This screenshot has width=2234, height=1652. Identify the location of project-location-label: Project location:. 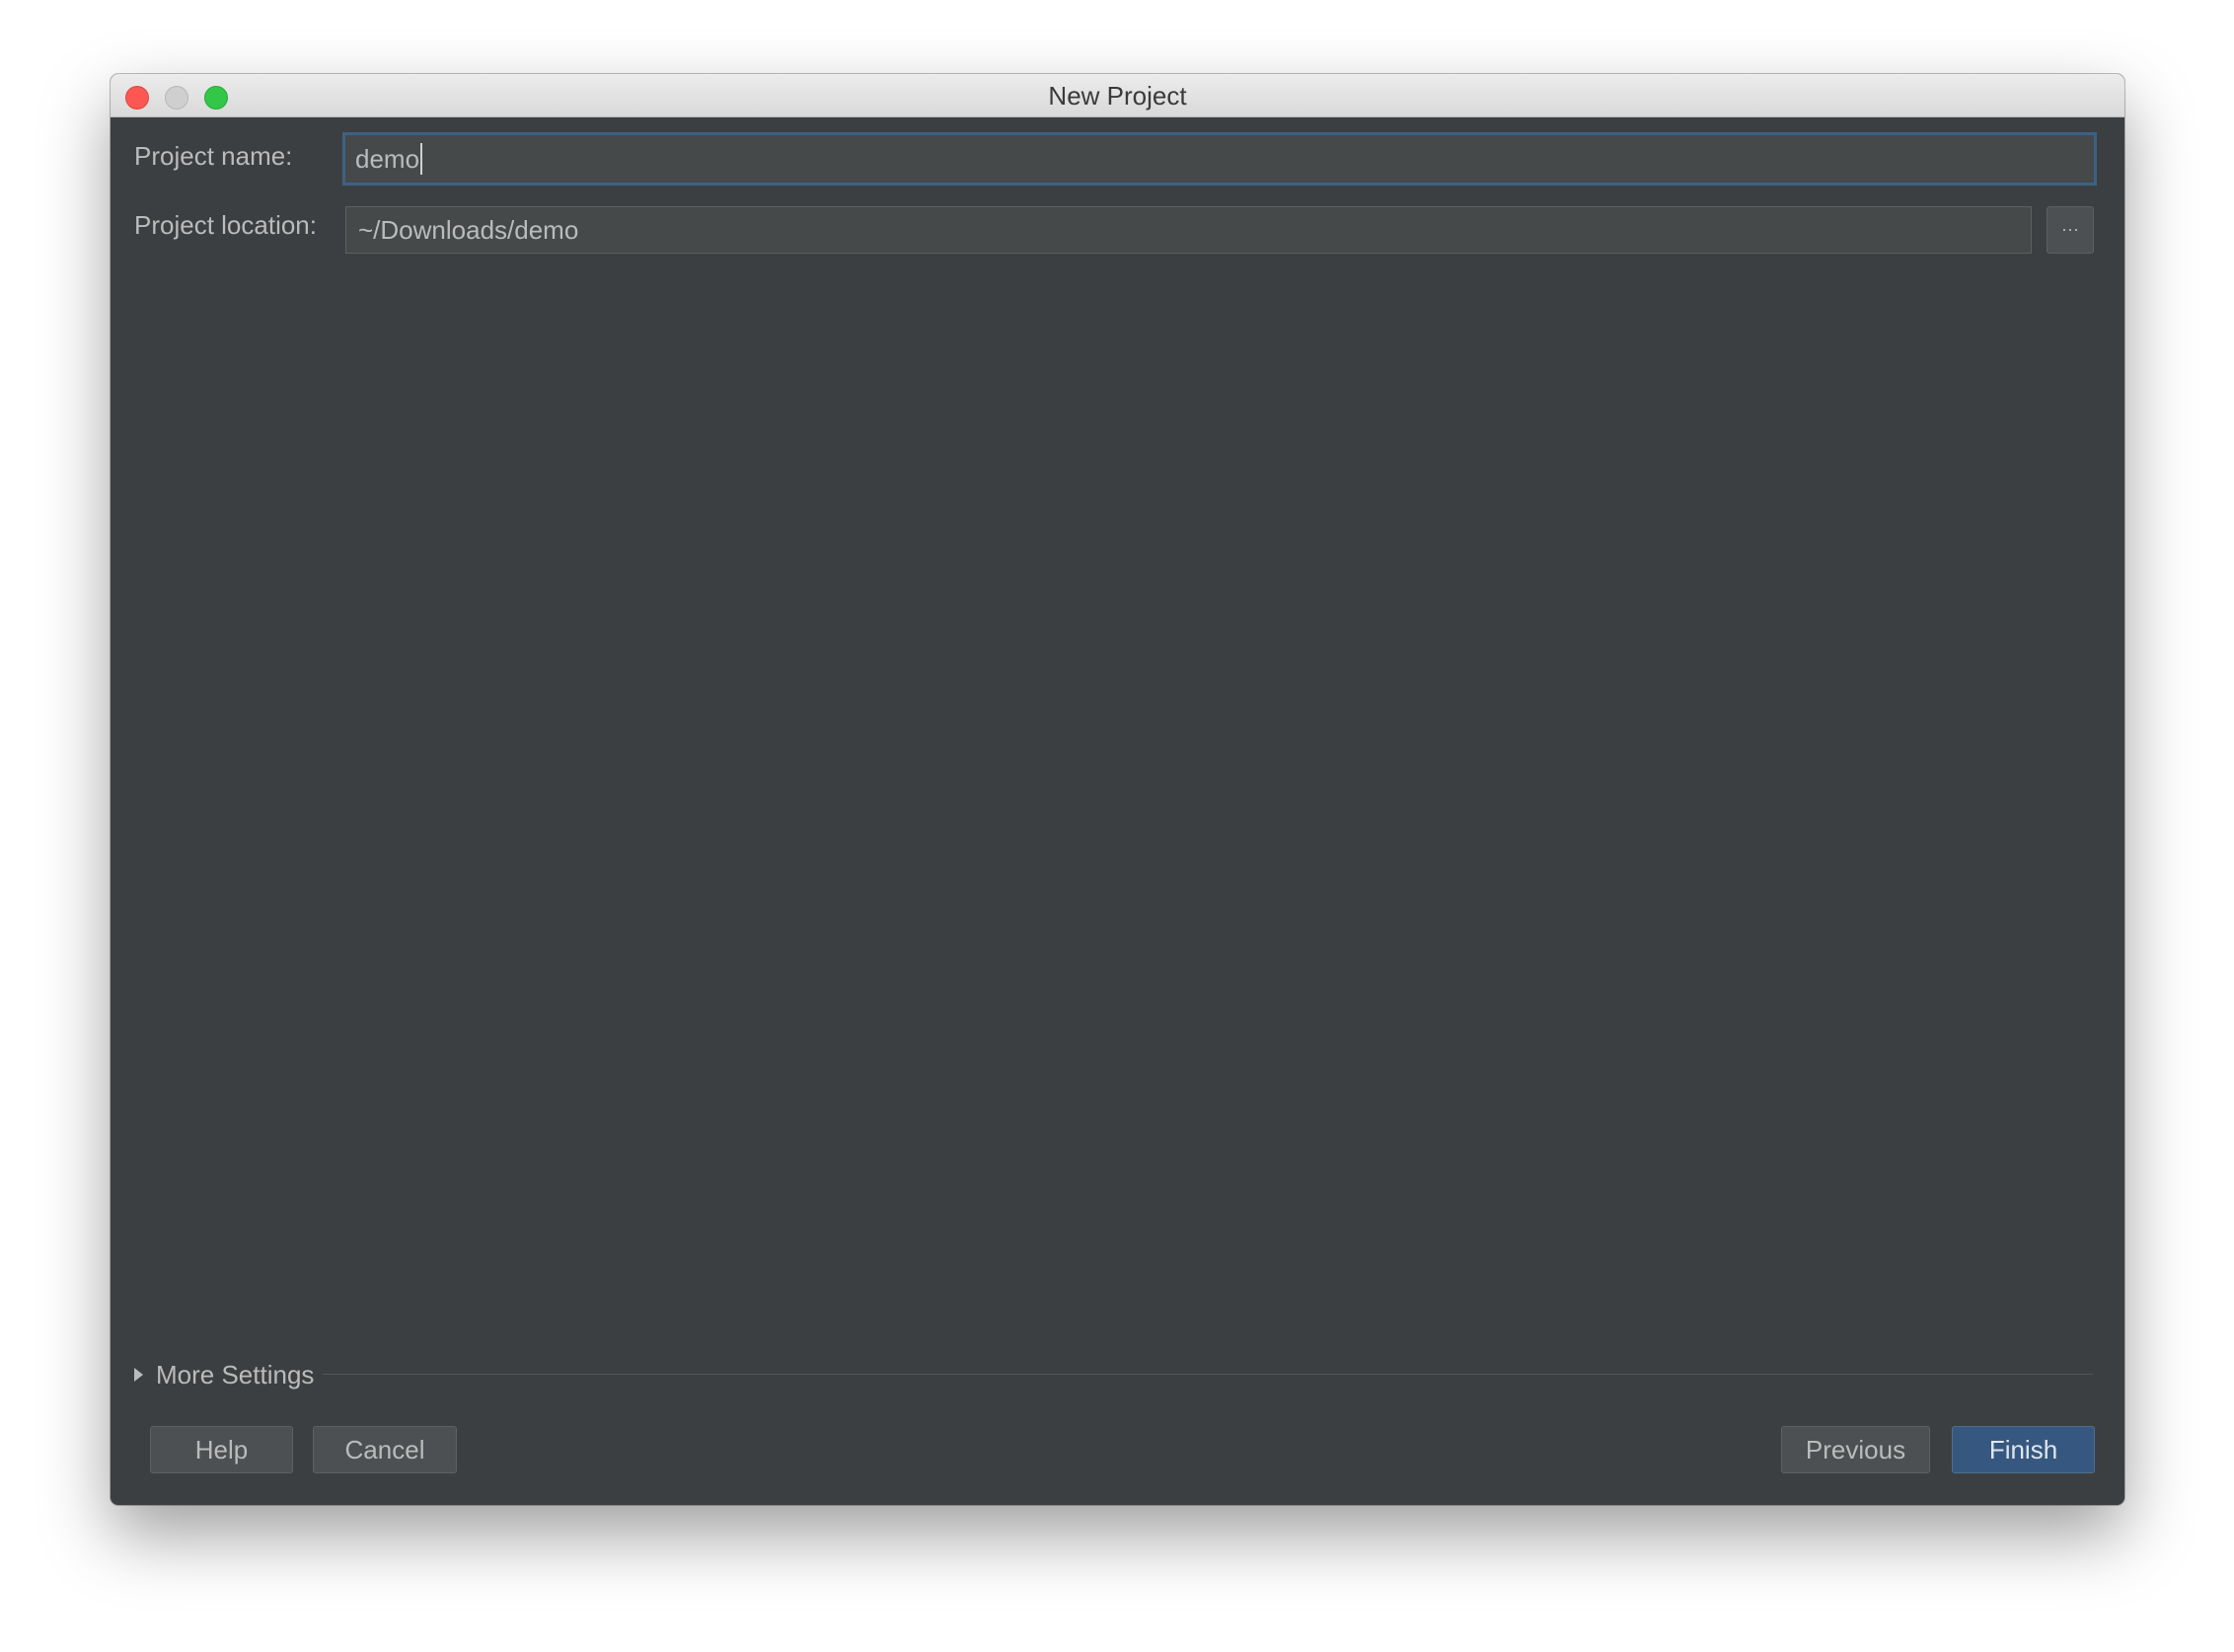
(226, 225).